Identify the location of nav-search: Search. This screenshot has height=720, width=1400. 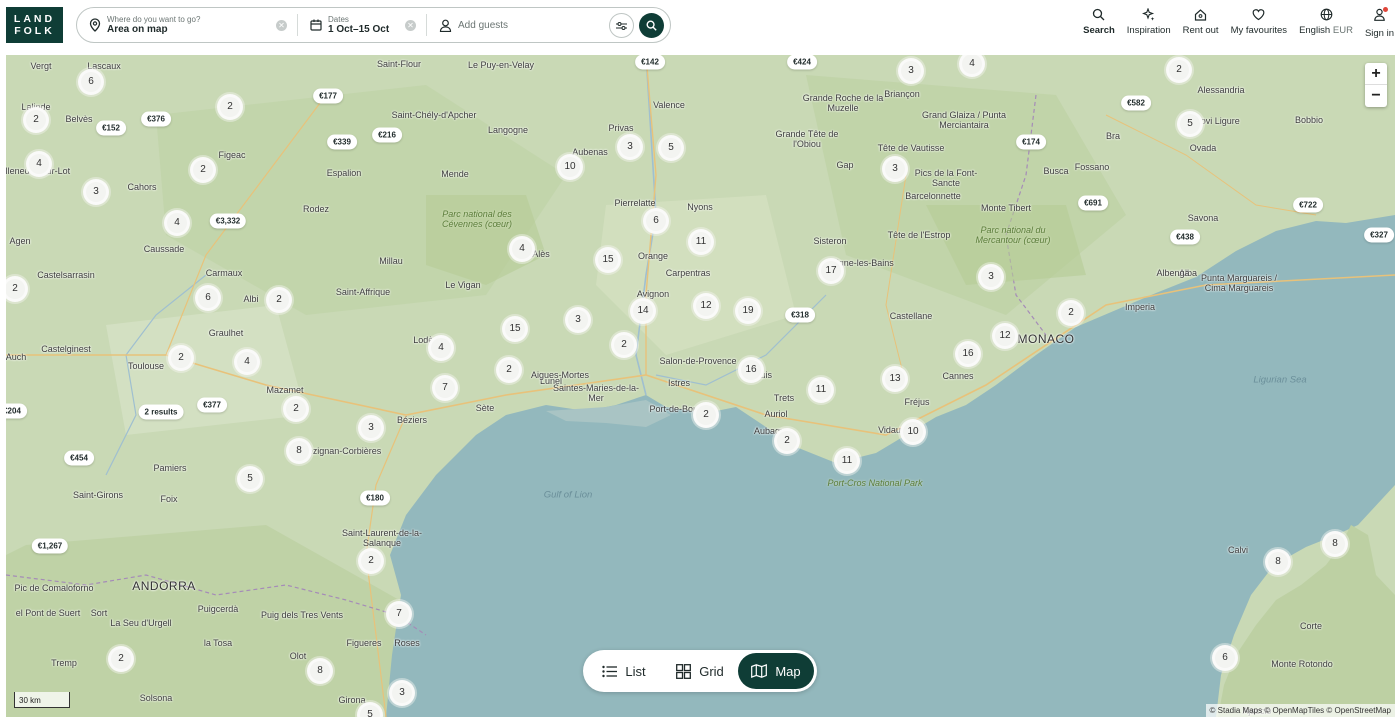
(1099, 22).